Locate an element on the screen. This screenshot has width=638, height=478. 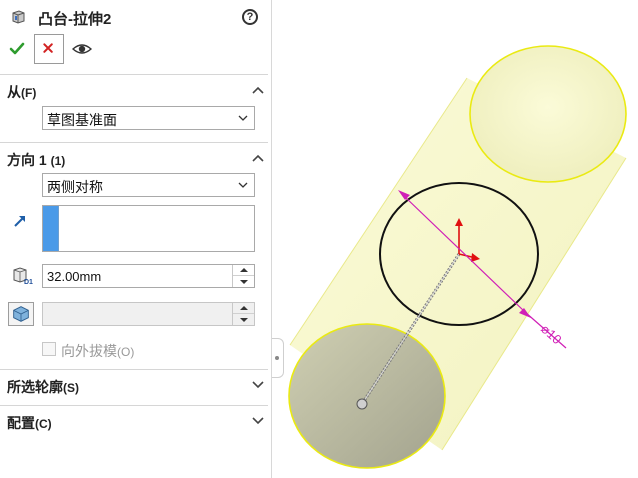
draft-outward-label: 向外拔模(O) is located at coordinates (97, 351).